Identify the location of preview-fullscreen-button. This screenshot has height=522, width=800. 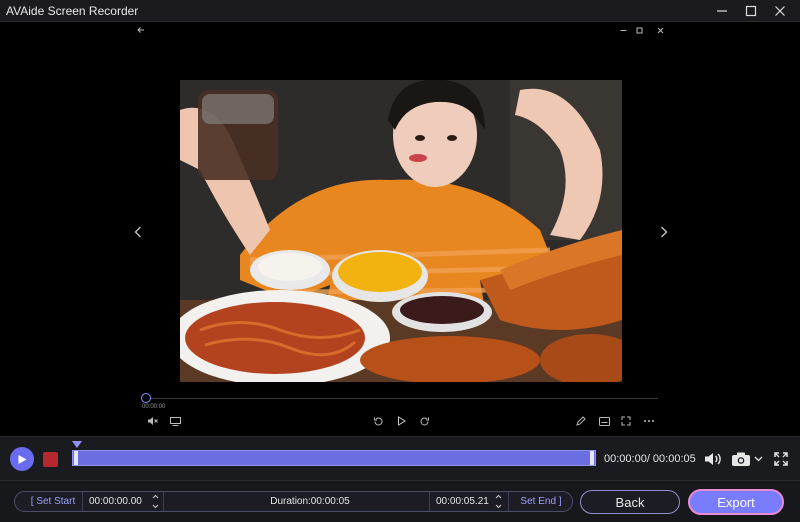
(626, 421).